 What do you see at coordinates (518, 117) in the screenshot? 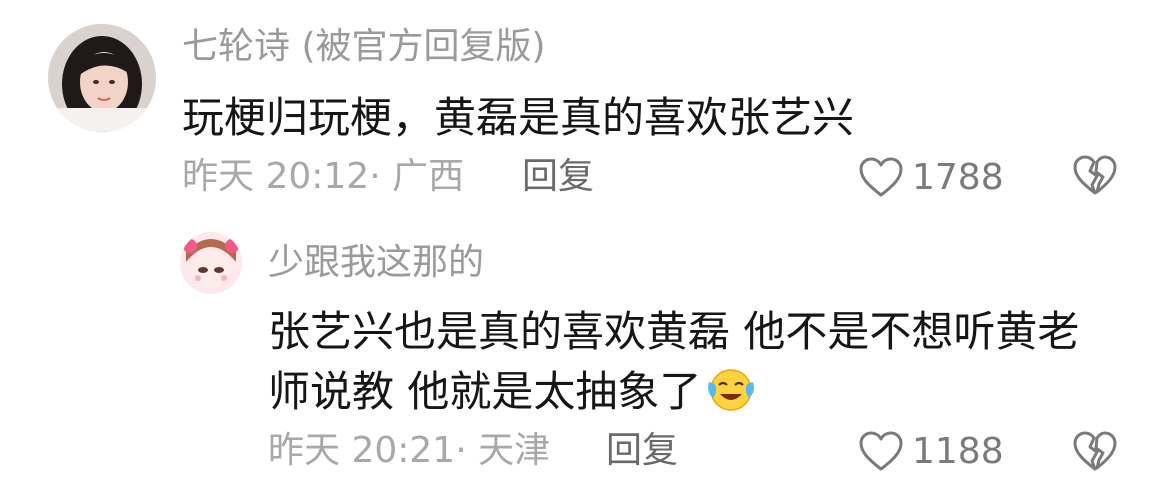
I see `comment-text: 玩梗归玩梗，黄磊是真的喜欢张艺兴` at bounding box center [518, 117].